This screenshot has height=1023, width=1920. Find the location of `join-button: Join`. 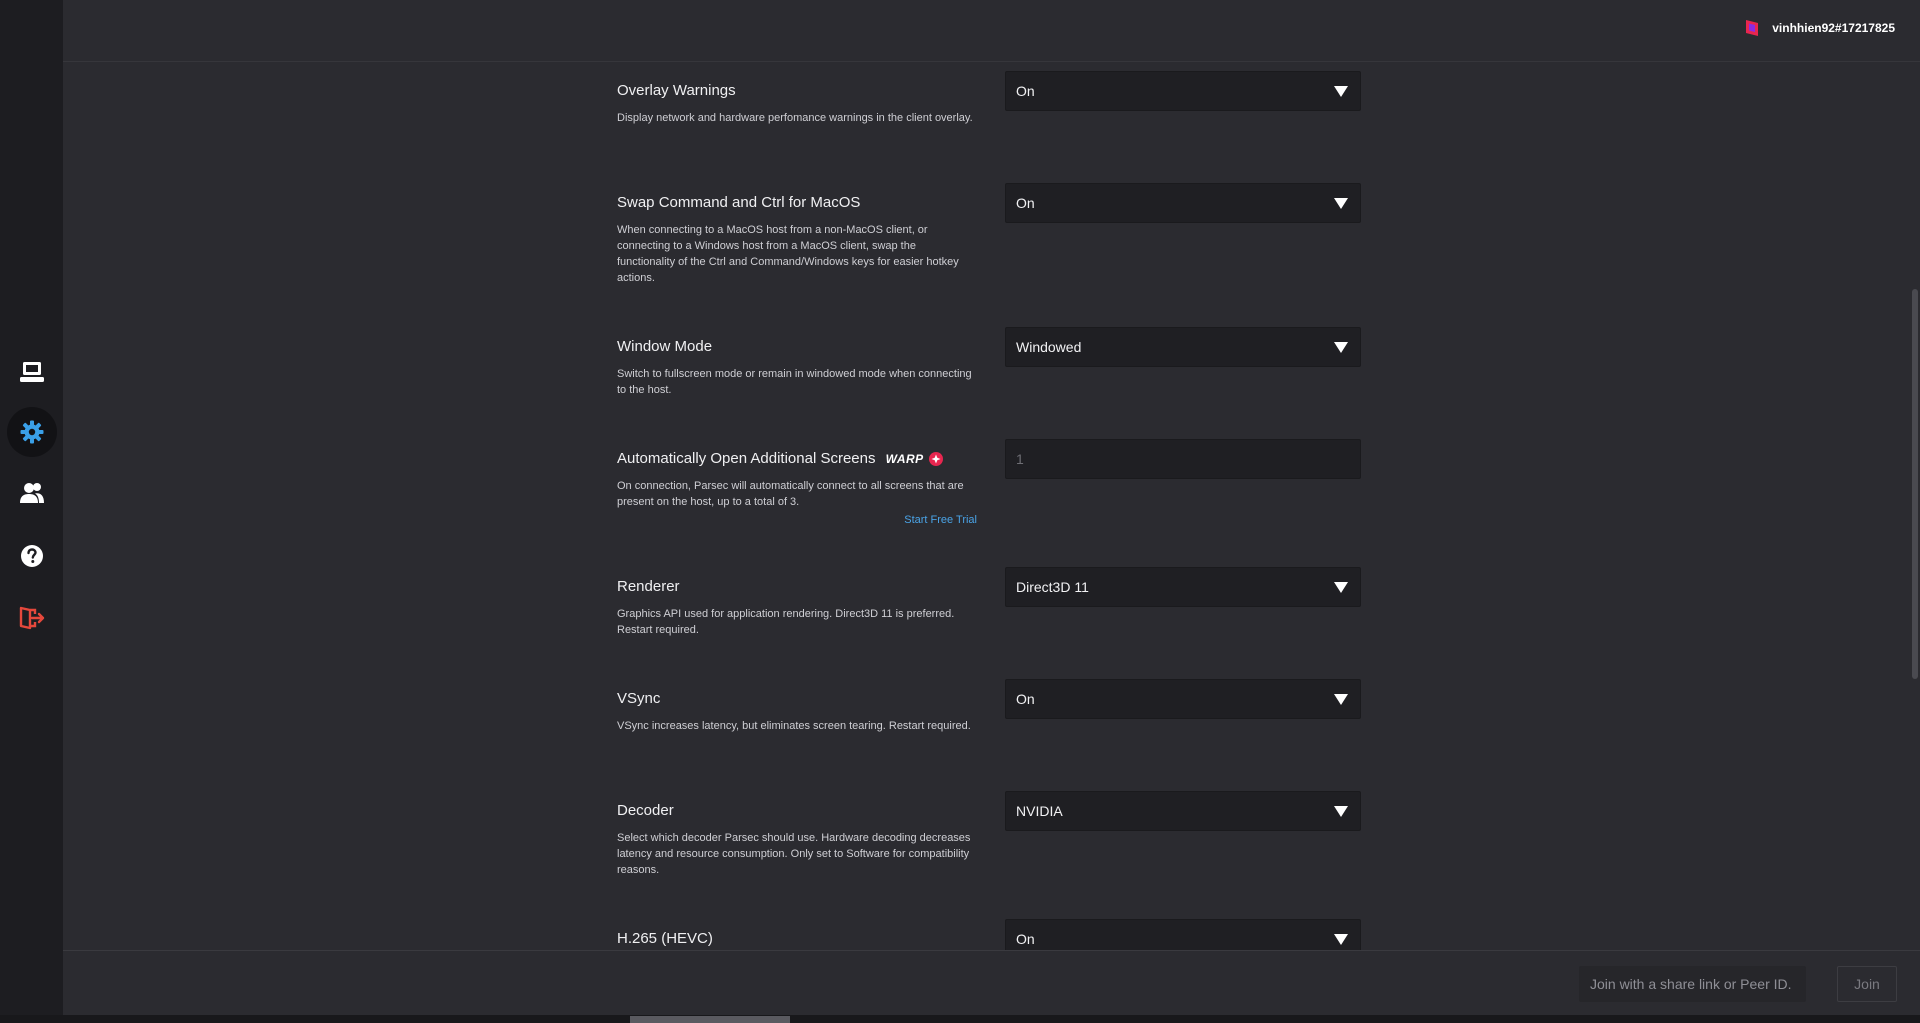

join-button: Join is located at coordinates (1867, 984).